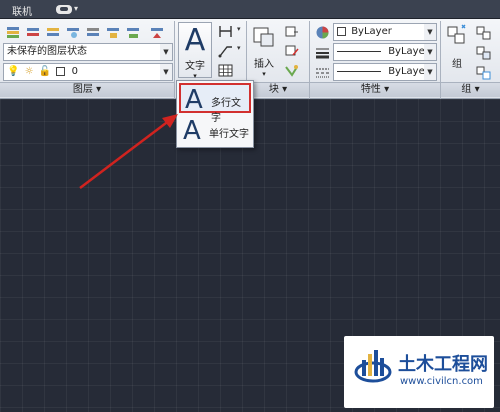 This screenshot has height=412, width=500. What do you see at coordinates (443, 364) in the screenshot?
I see `watermark-title: 土木工程网` at bounding box center [443, 364].